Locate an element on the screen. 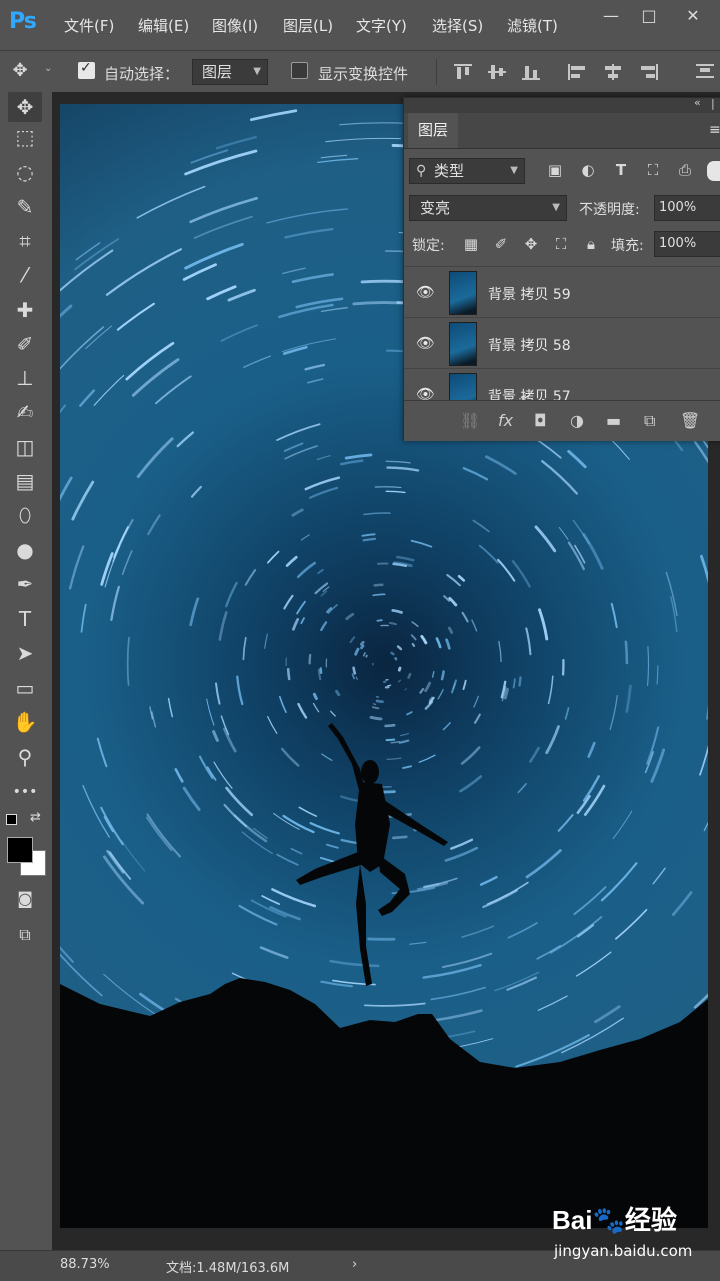 The image size is (720, 1281). zoom-tool: ⚲ is located at coordinates (25, 757).